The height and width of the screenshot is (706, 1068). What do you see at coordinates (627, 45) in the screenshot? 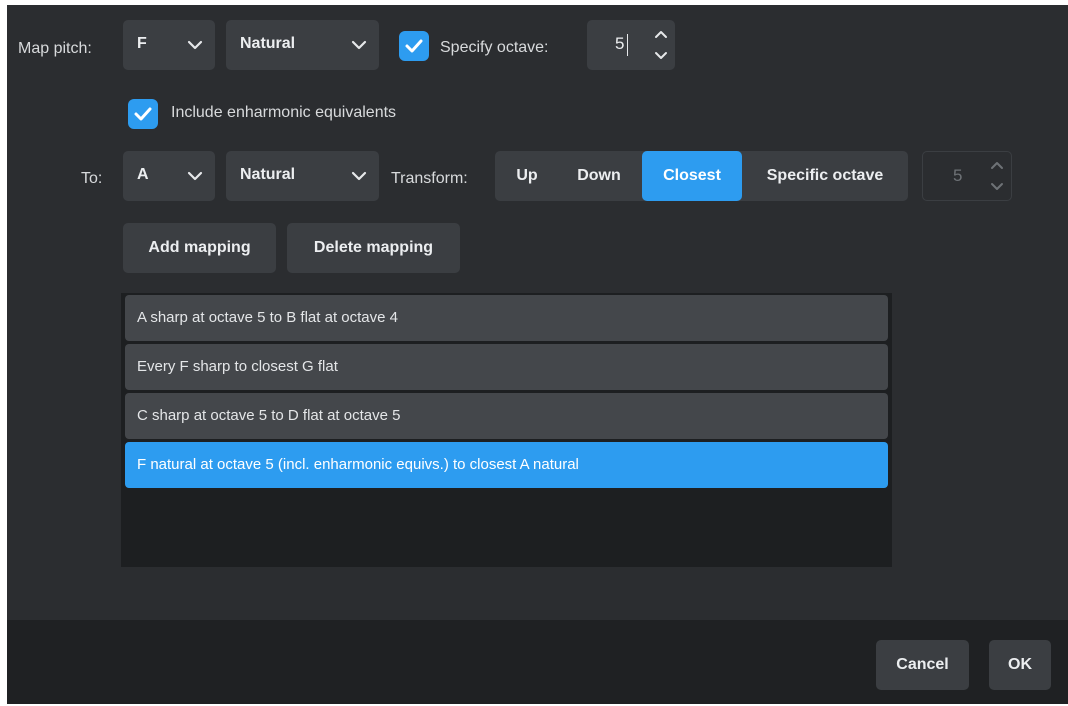
I see `text-cursor` at bounding box center [627, 45].